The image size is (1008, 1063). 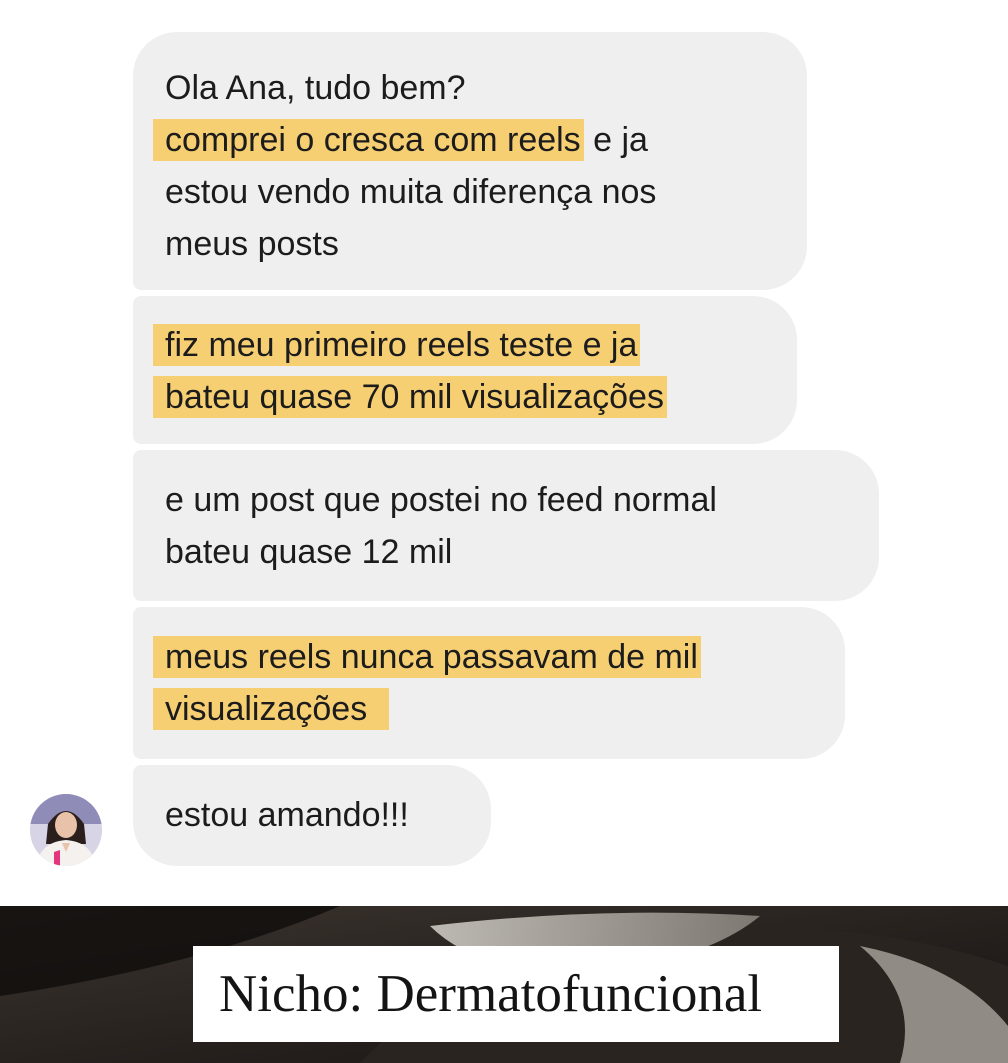 I want to click on avatar-photo-icon, so click(x=66, y=830).